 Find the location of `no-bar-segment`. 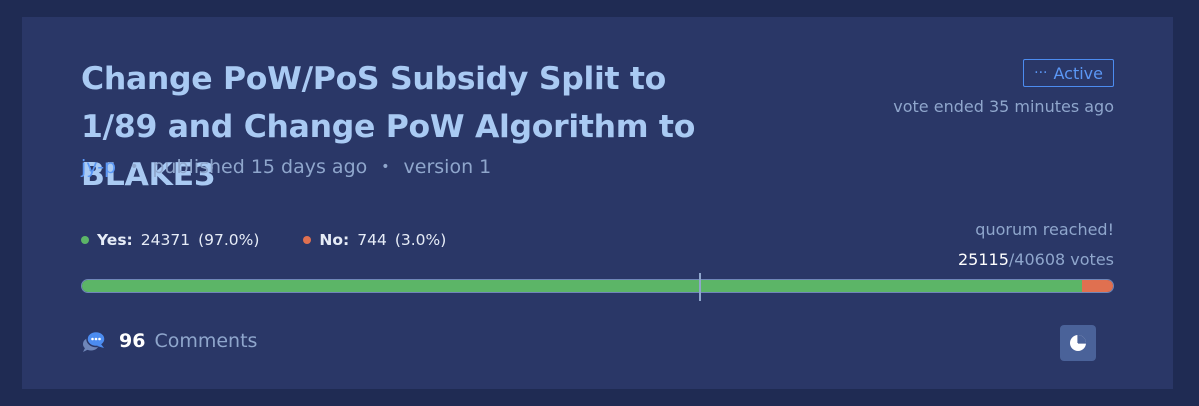

no-bar-segment is located at coordinates (1097, 286).